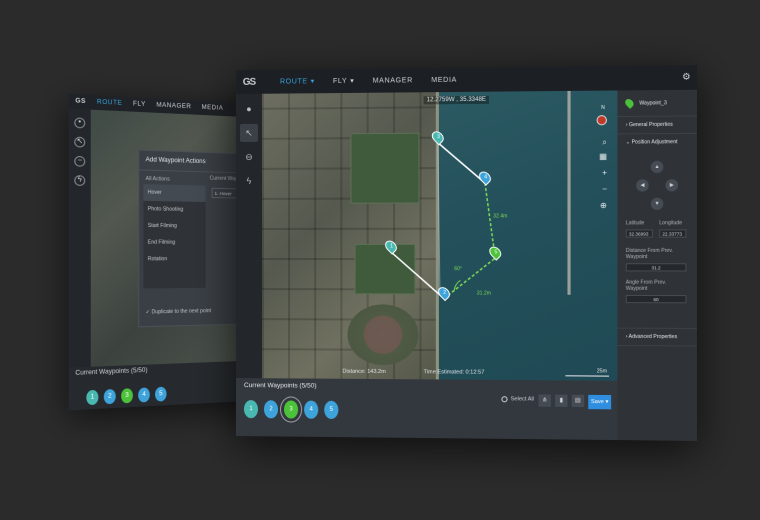 The image size is (760, 520). I want to click on bolt-tool-icon: ϟ, so click(249, 181).